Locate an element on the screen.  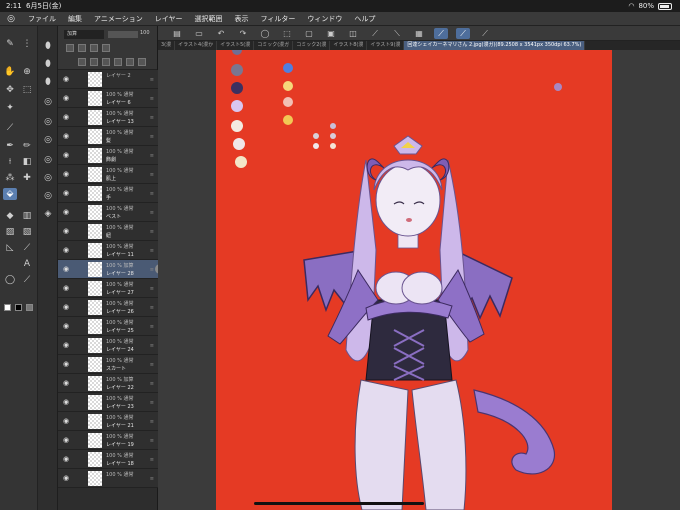
document-tab: イラスト5(漫 is located at coordinates (236, 45).